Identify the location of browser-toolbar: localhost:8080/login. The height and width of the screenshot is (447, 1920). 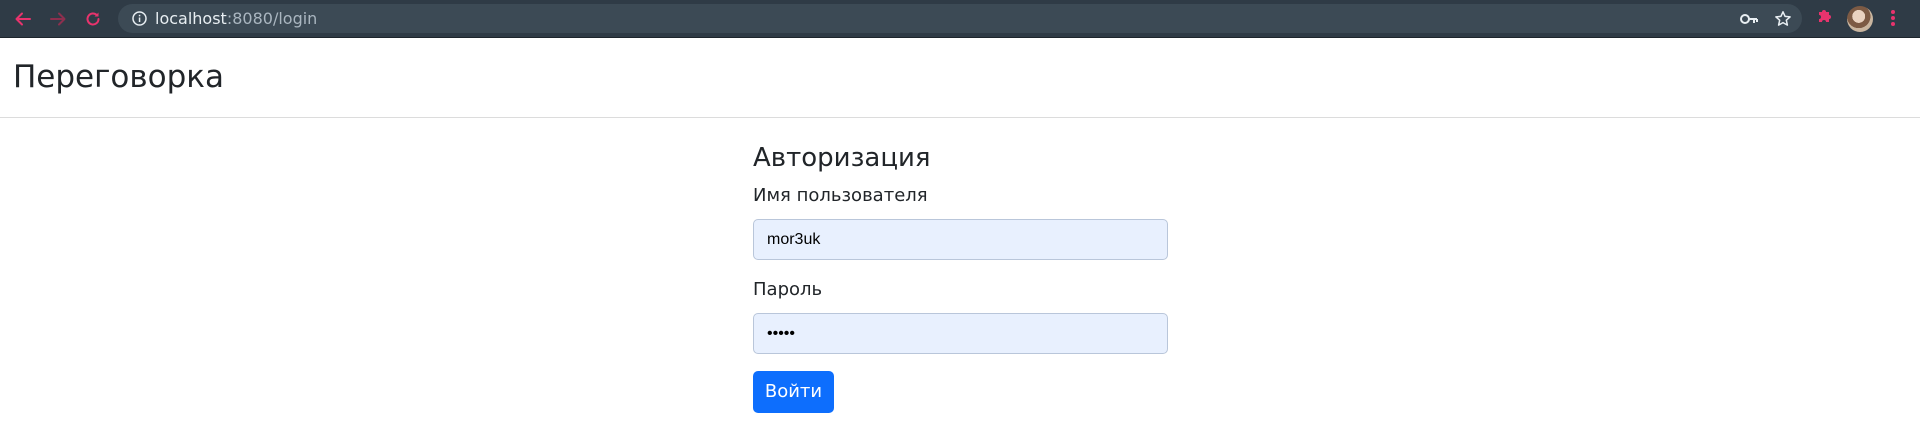
(960, 19).